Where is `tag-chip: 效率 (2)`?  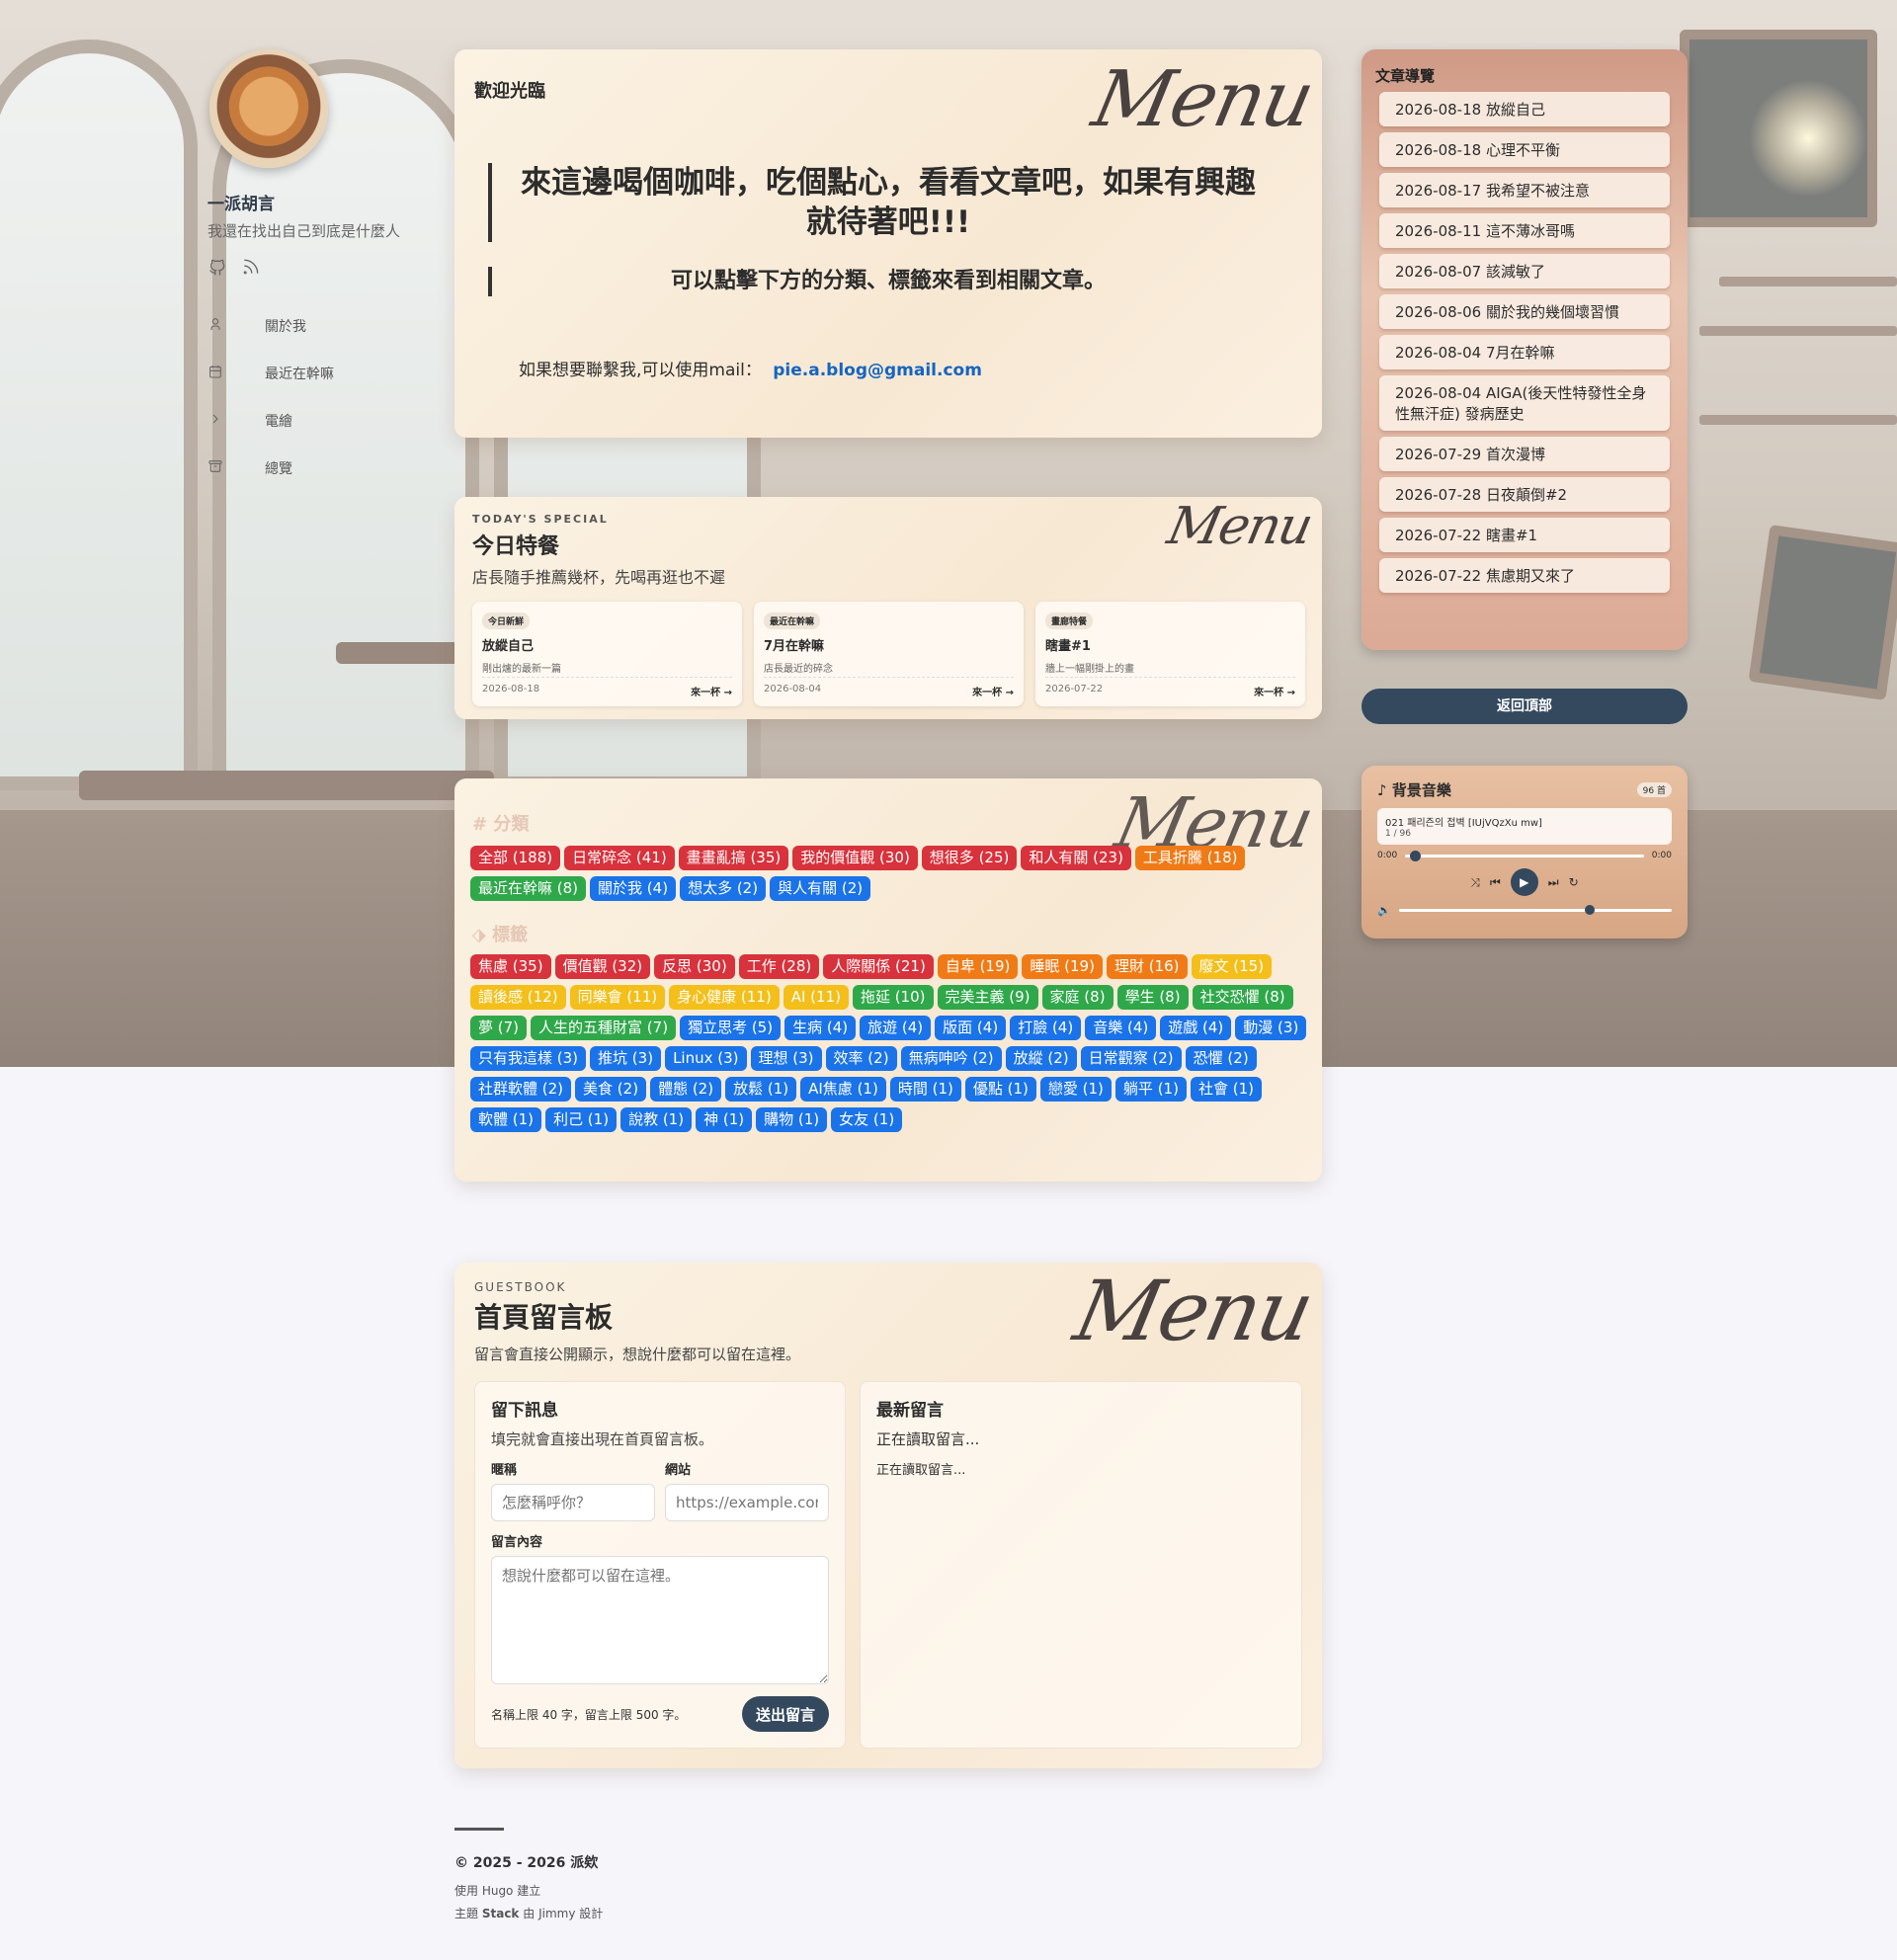
tag-chip: 效率 (2) is located at coordinates (861, 1058).